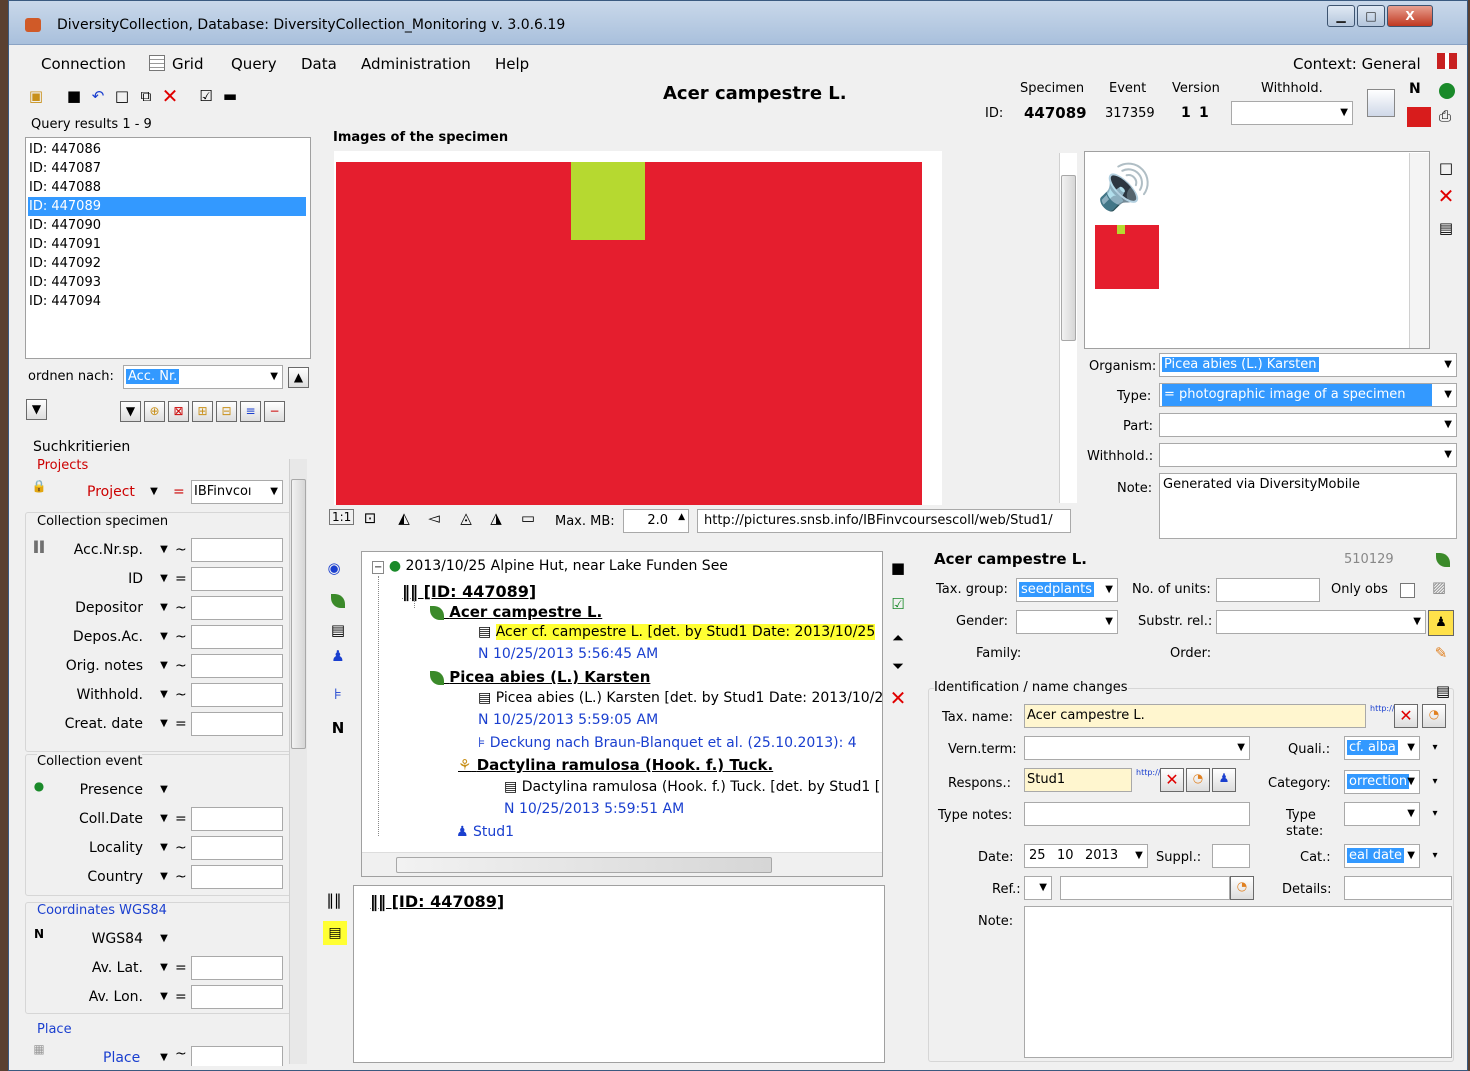 The width and height of the screenshot is (1470, 1071). What do you see at coordinates (167, 168) in the screenshot?
I see `query-result-item: ID: 447087` at bounding box center [167, 168].